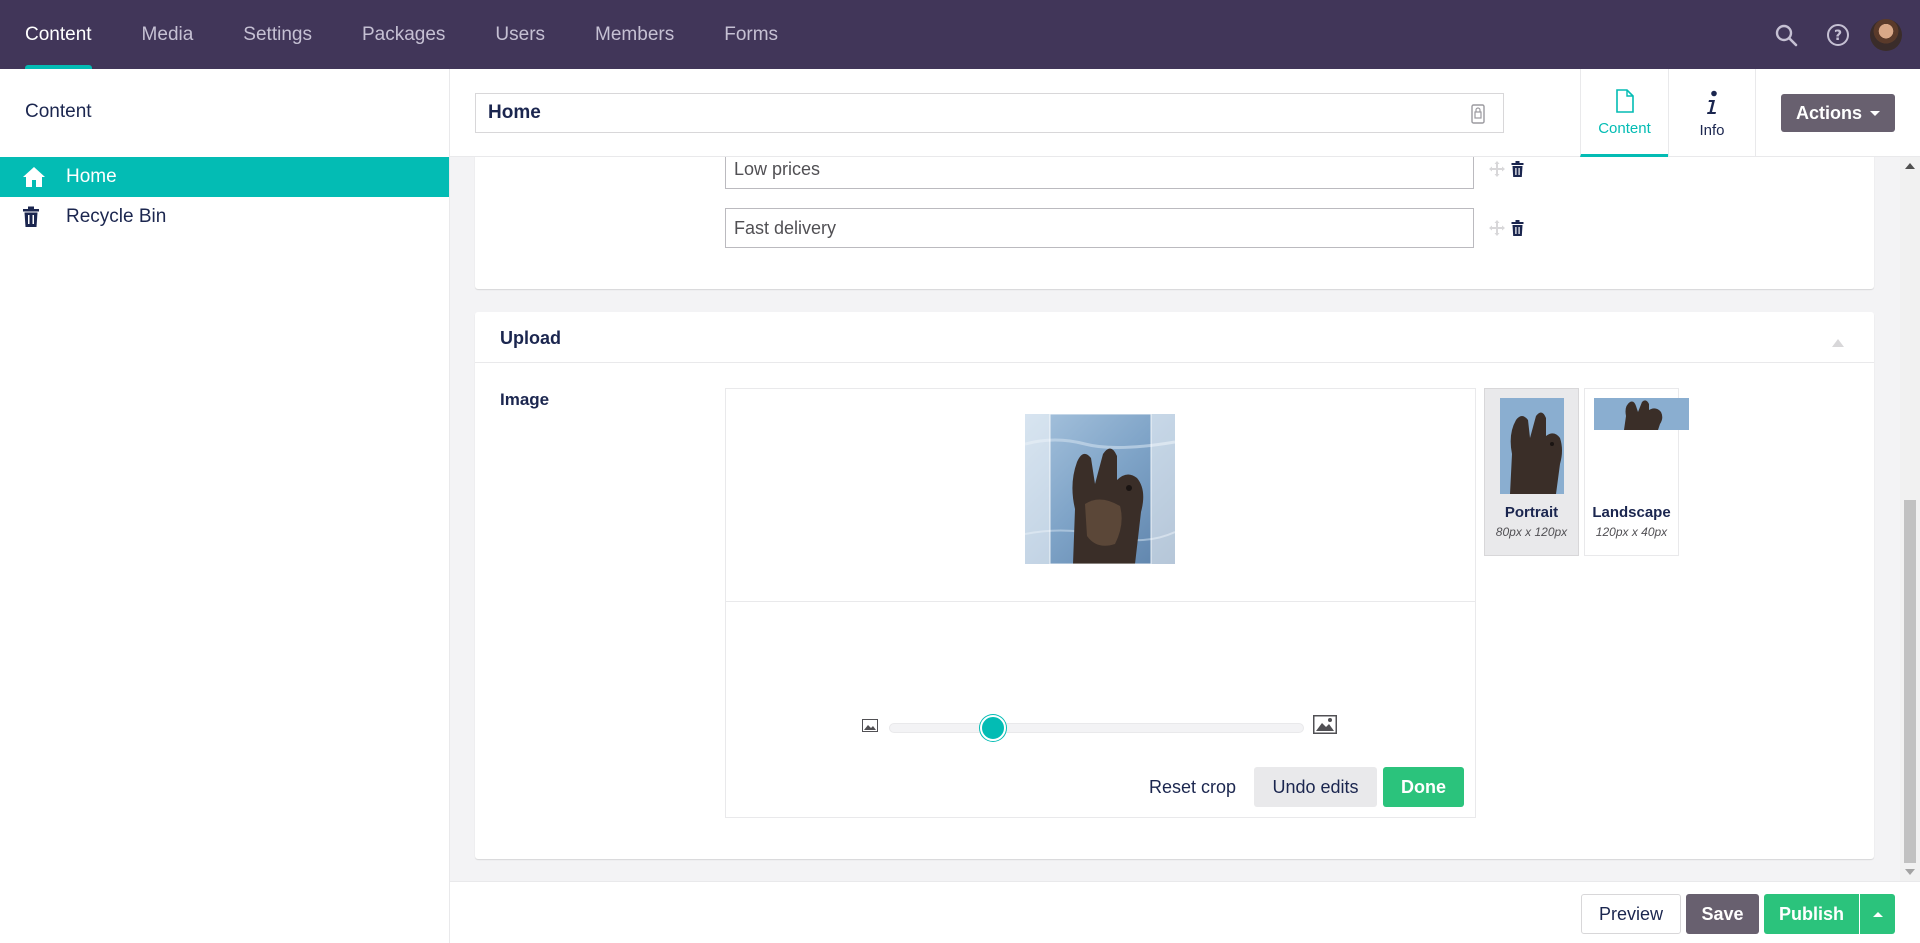 The width and height of the screenshot is (1920, 943). I want to click on preview-button: Preview, so click(1631, 914).